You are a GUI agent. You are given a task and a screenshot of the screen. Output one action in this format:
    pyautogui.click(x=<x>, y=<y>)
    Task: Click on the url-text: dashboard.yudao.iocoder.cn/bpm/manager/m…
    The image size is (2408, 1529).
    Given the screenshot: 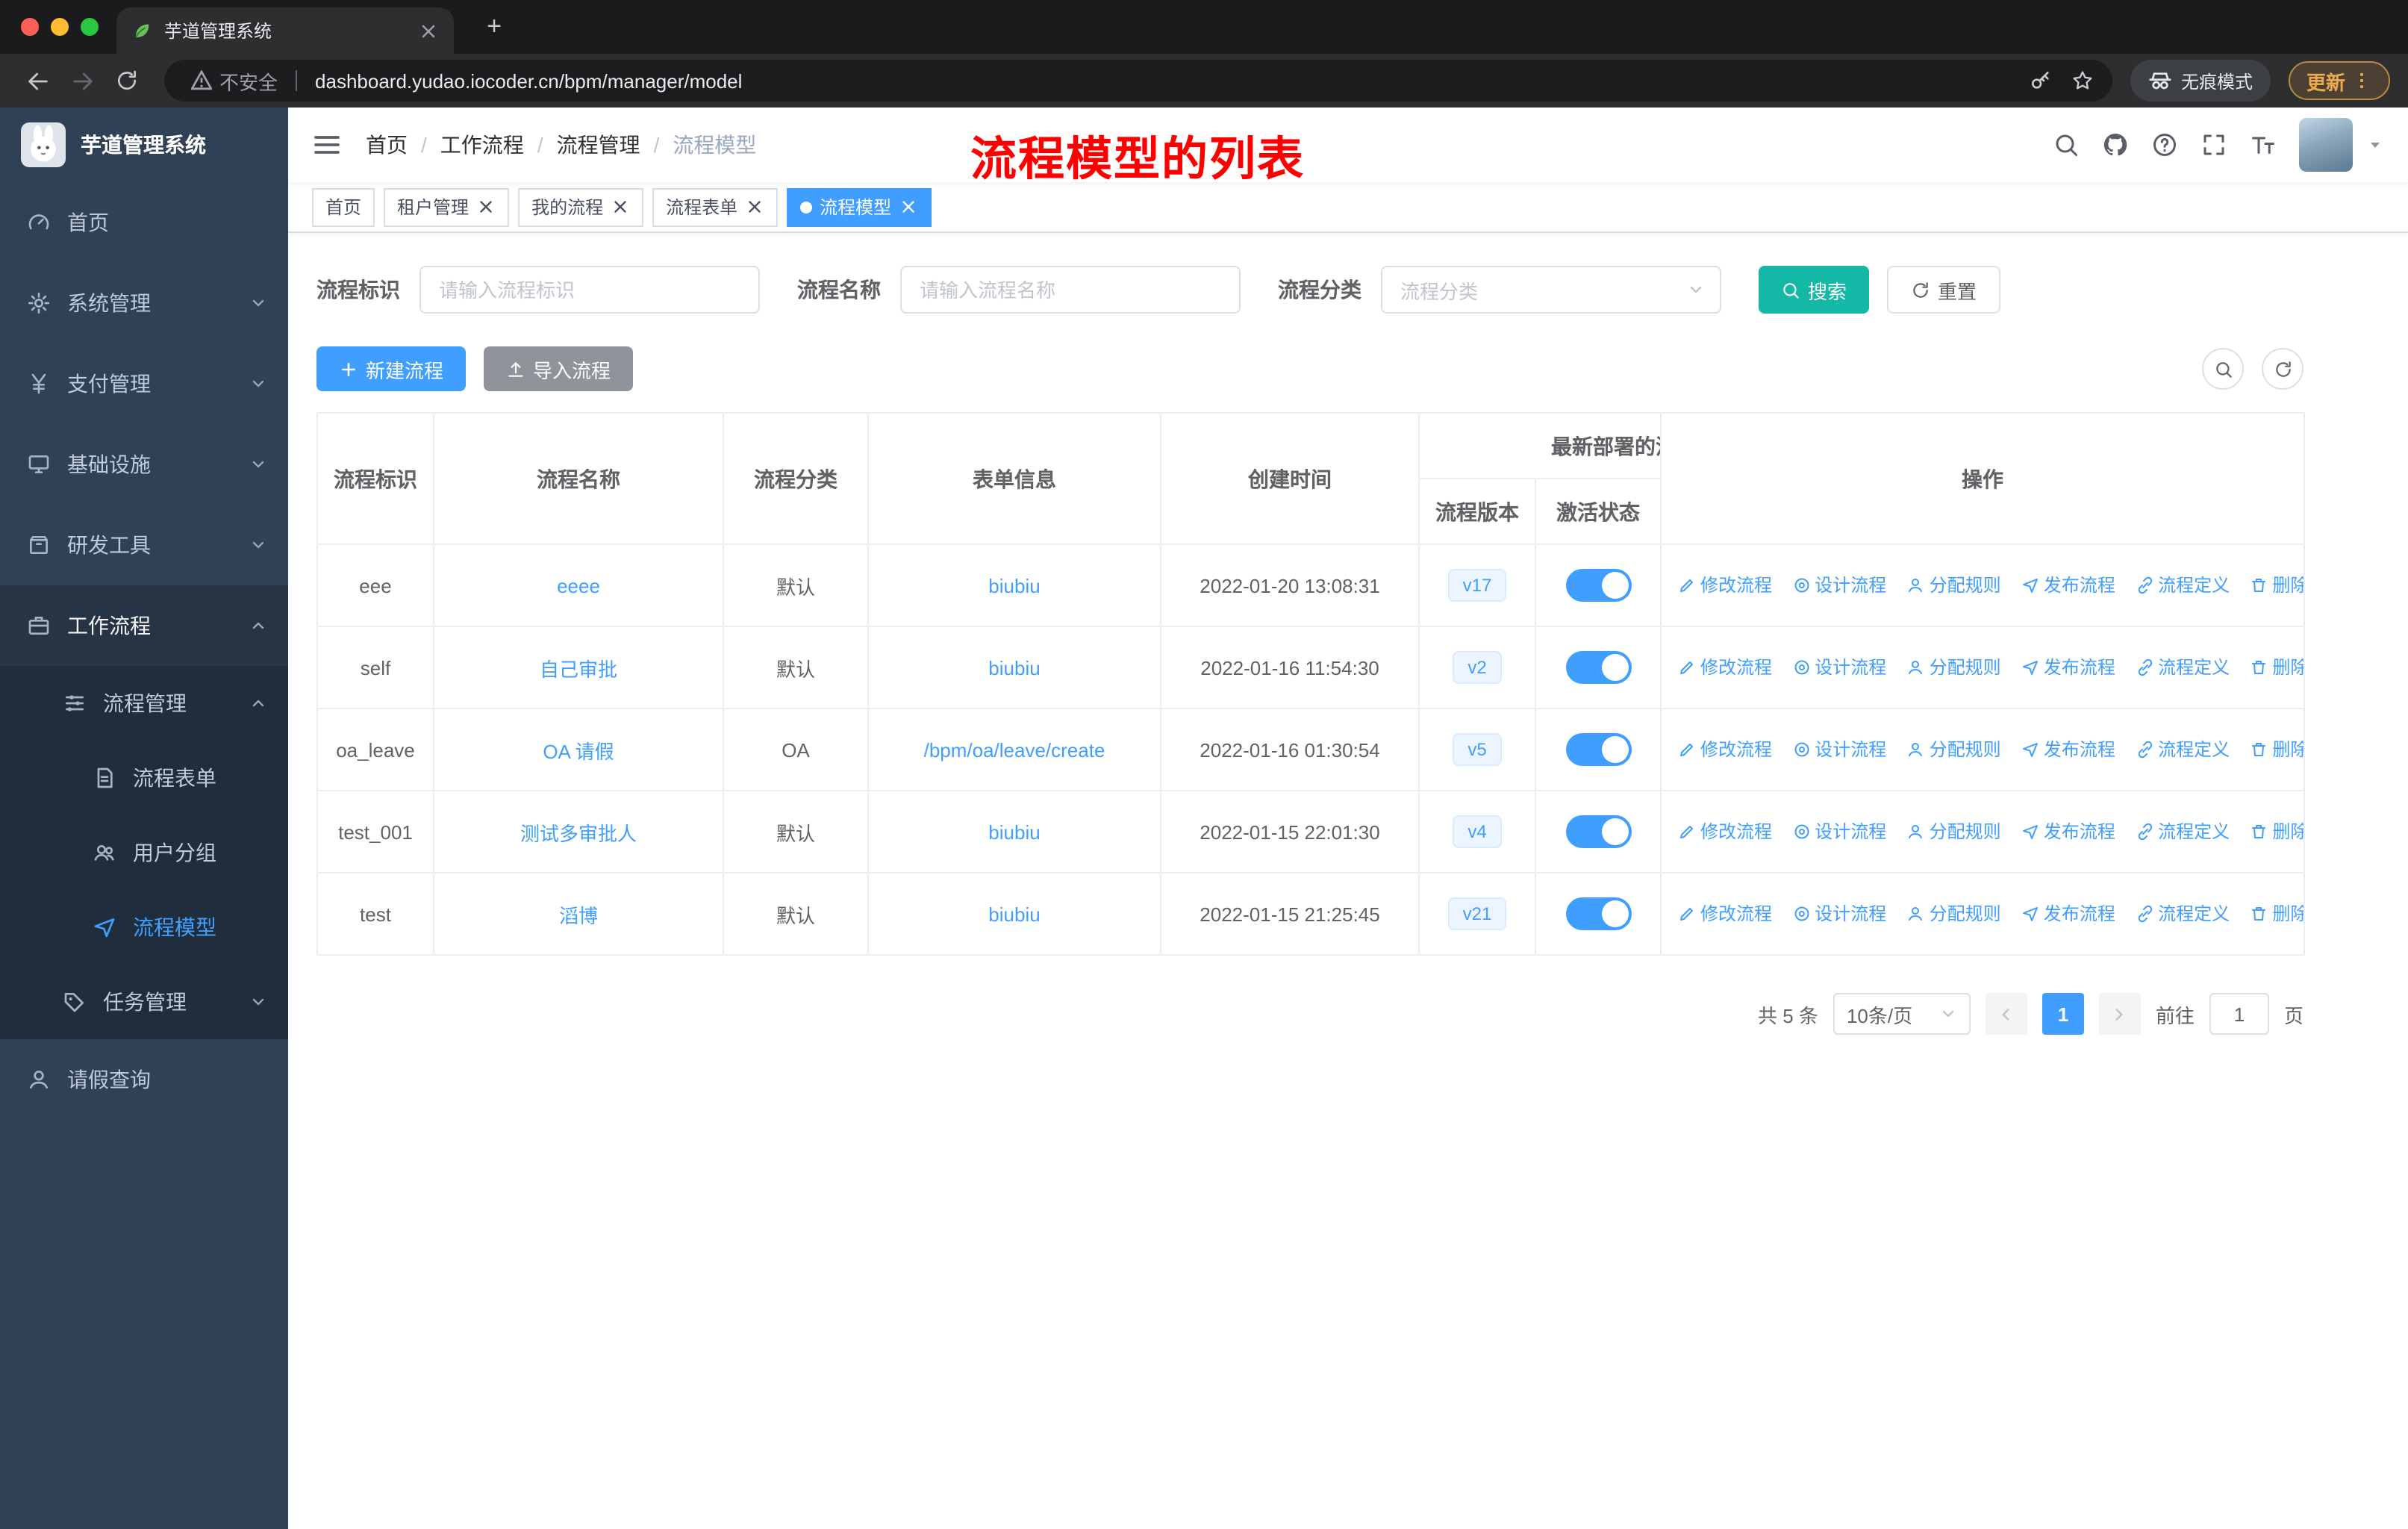 What is the action you would take?
    pyautogui.click(x=1168, y=81)
    